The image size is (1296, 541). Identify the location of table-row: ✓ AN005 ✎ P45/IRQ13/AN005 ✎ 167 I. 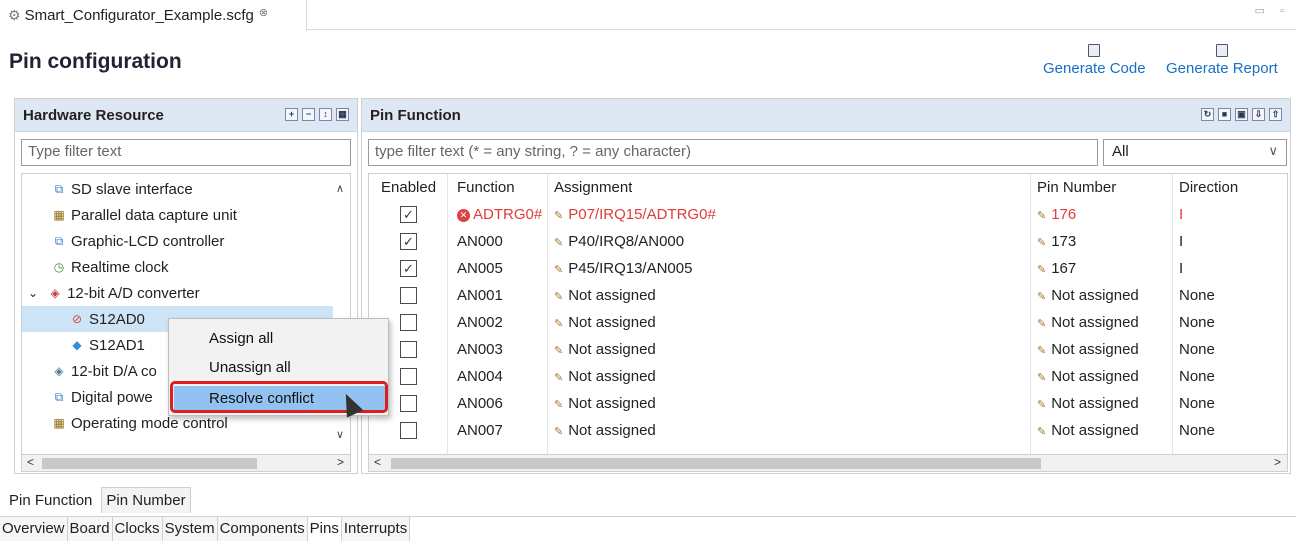
(828, 268).